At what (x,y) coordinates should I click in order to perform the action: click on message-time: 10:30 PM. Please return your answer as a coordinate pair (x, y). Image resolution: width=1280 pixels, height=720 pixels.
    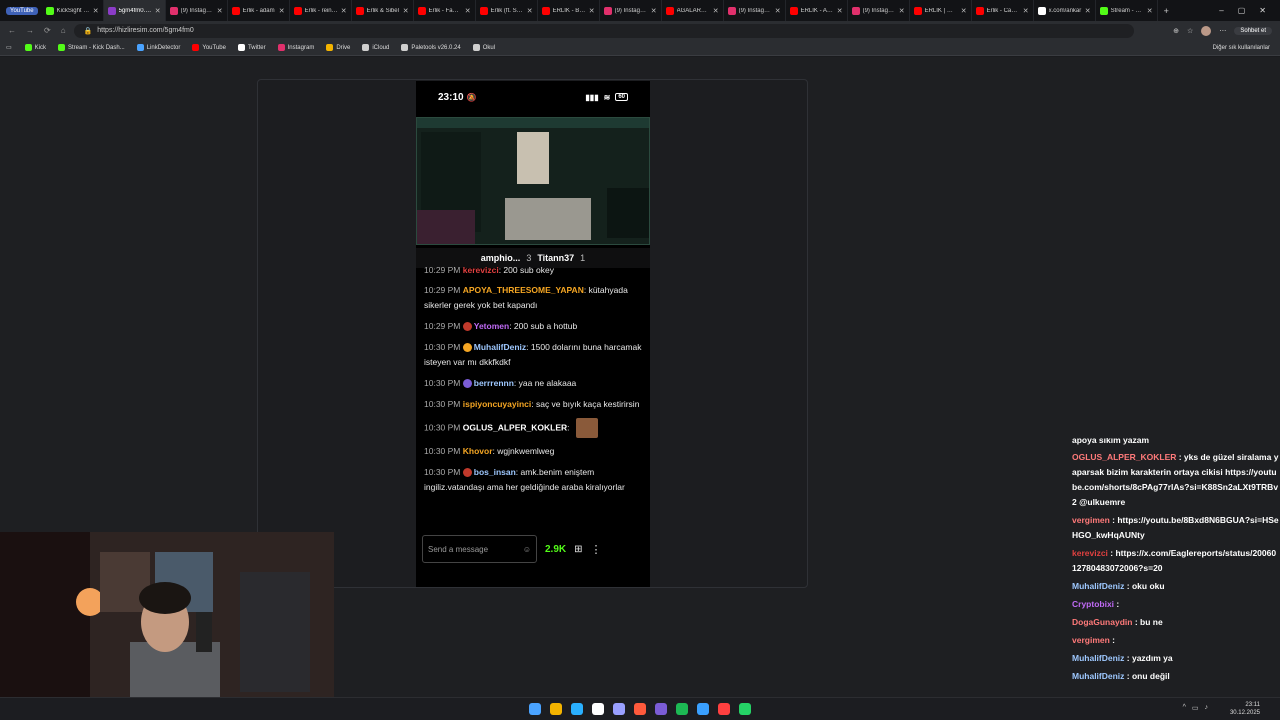
    Looking at the image, I should click on (443, 451).